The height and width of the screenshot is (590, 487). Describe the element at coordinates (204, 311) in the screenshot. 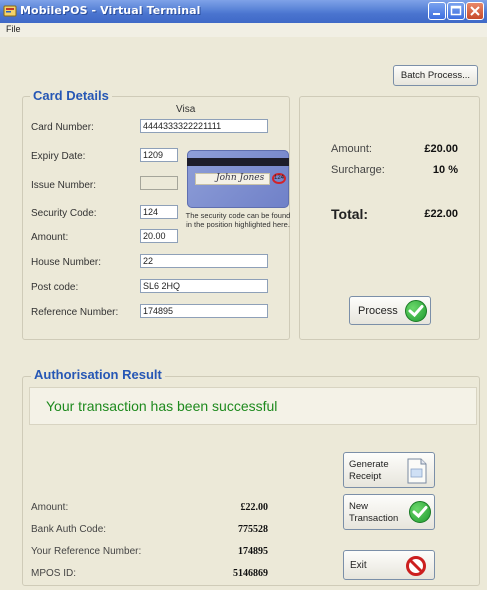

I see `reference-number-field: 174895` at that location.